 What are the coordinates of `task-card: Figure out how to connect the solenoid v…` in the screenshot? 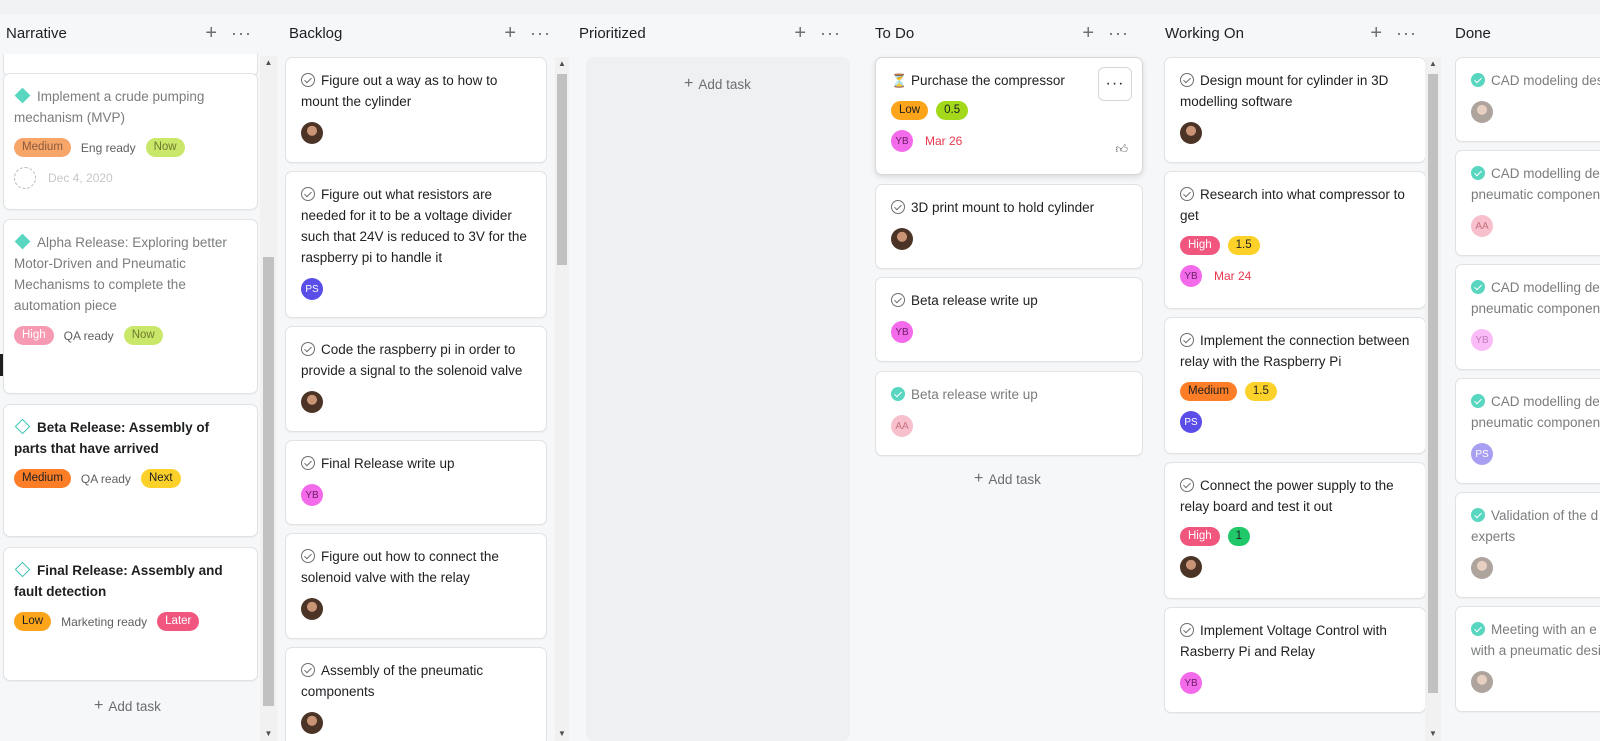 It's located at (416, 586).